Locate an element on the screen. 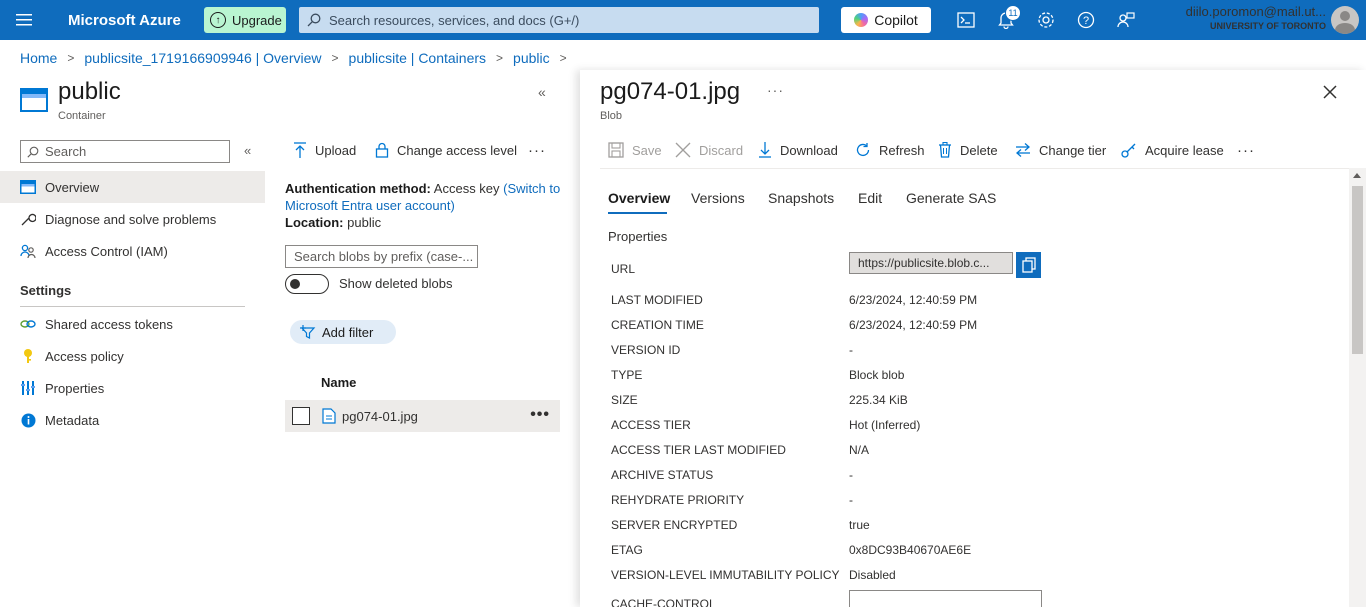 The height and width of the screenshot is (607, 1366). breadcrumb-home: Home is located at coordinates (38, 58).